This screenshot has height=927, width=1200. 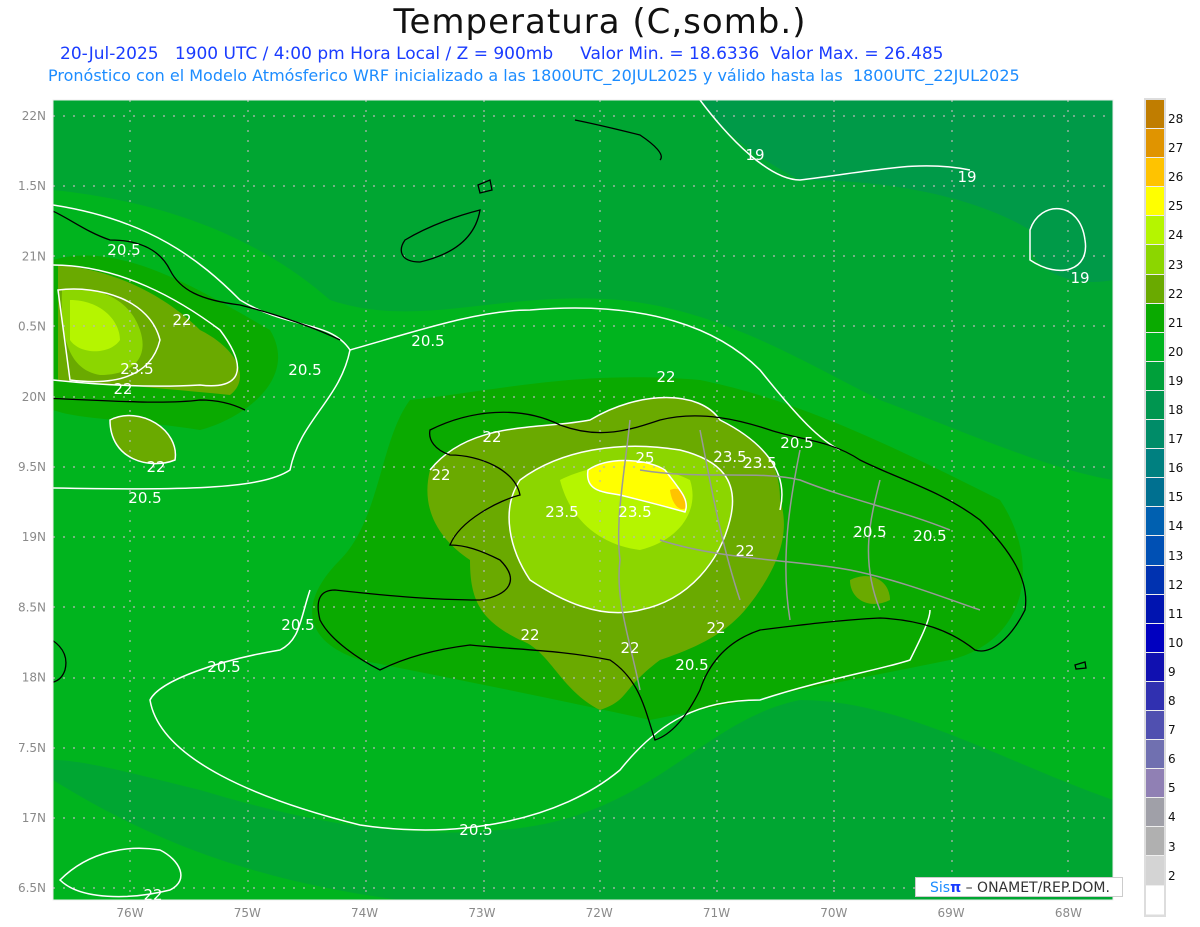 What do you see at coordinates (364, 913) in the screenshot?
I see `lon-label: 74W` at bounding box center [364, 913].